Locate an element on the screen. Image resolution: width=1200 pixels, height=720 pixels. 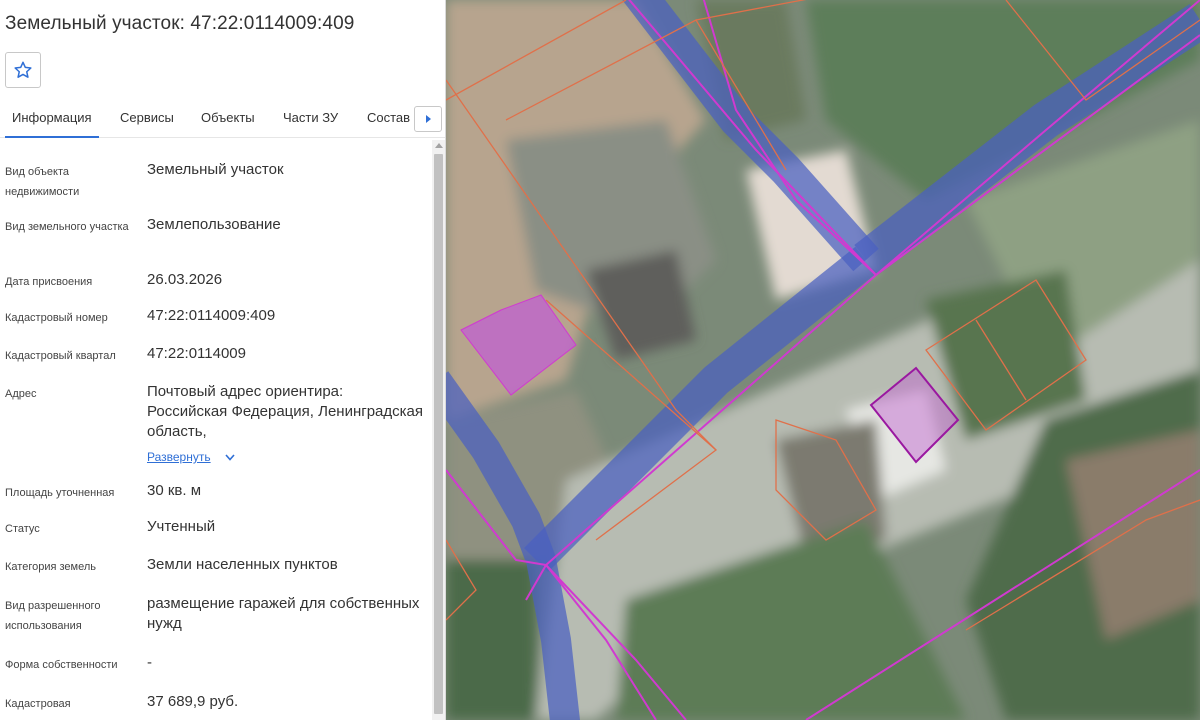
attribute-label: Статус is located at coordinates (22, 529).